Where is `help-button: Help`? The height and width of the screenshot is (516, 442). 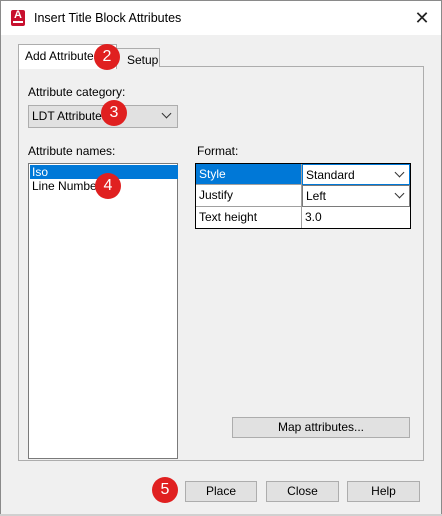 help-button: Help is located at coordinates (383, 491).